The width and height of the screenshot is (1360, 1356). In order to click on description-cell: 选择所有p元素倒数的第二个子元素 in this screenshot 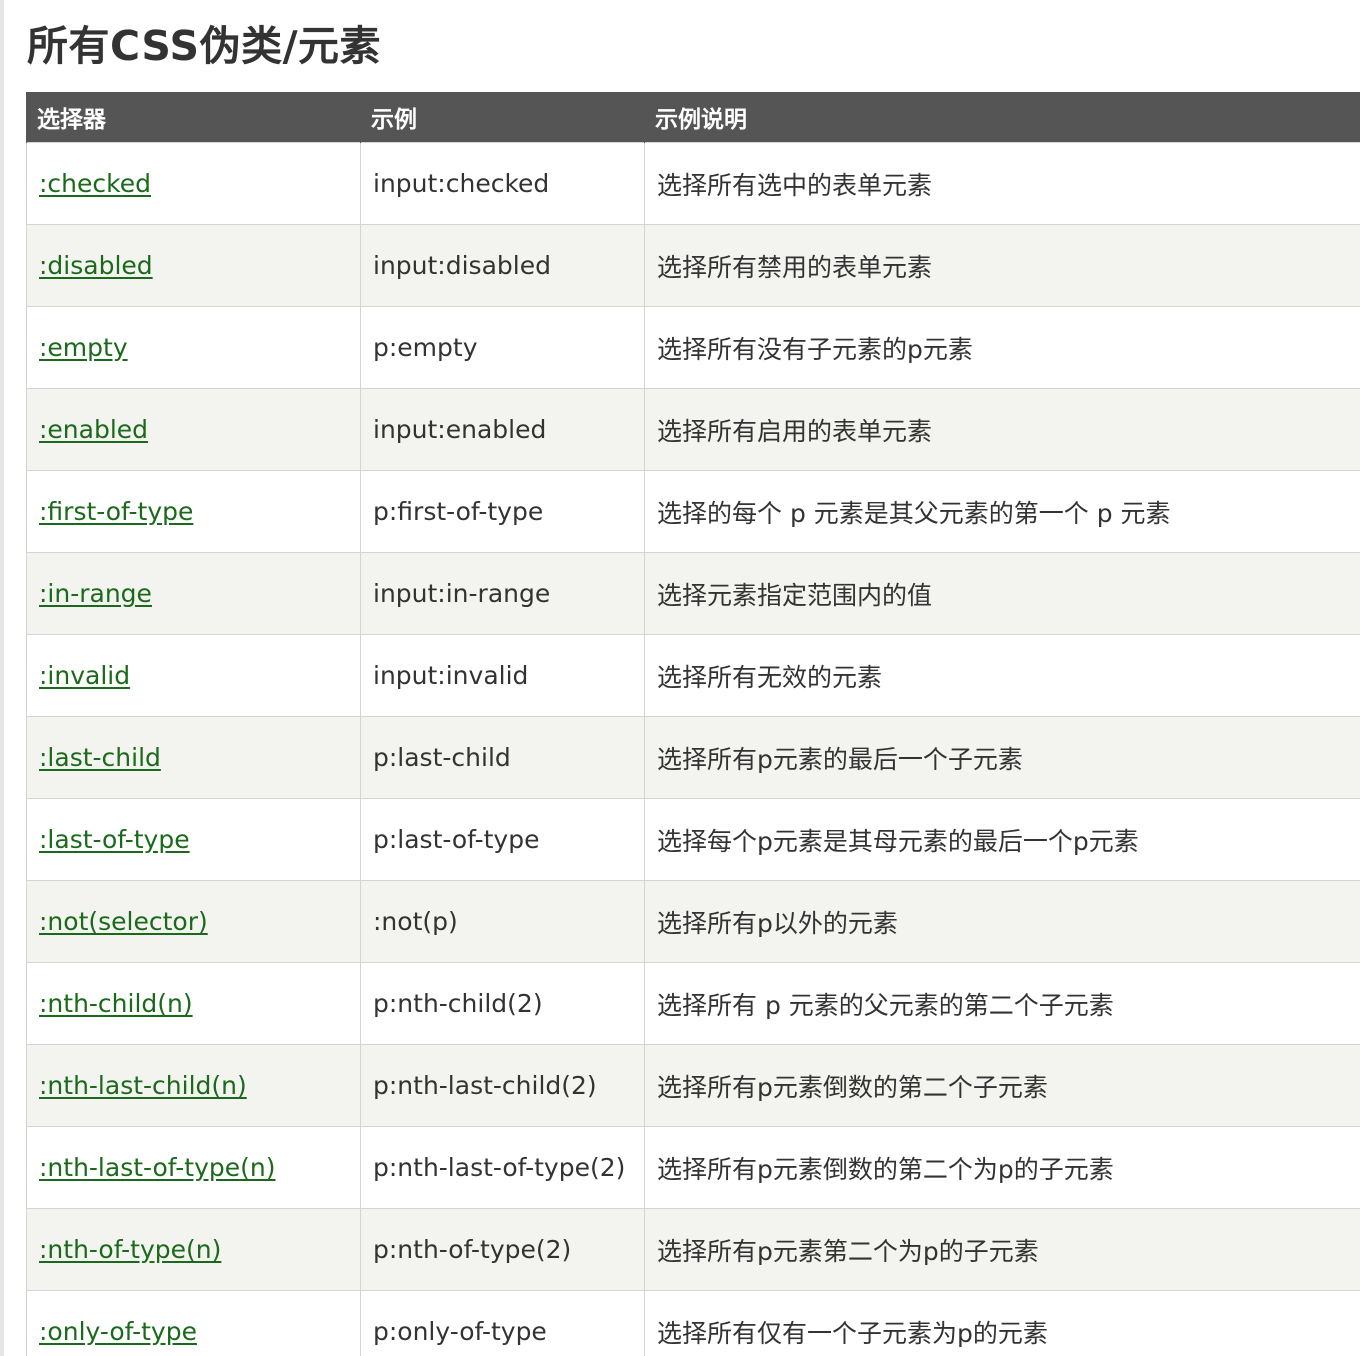, I will do `click(1002, 1085)`.